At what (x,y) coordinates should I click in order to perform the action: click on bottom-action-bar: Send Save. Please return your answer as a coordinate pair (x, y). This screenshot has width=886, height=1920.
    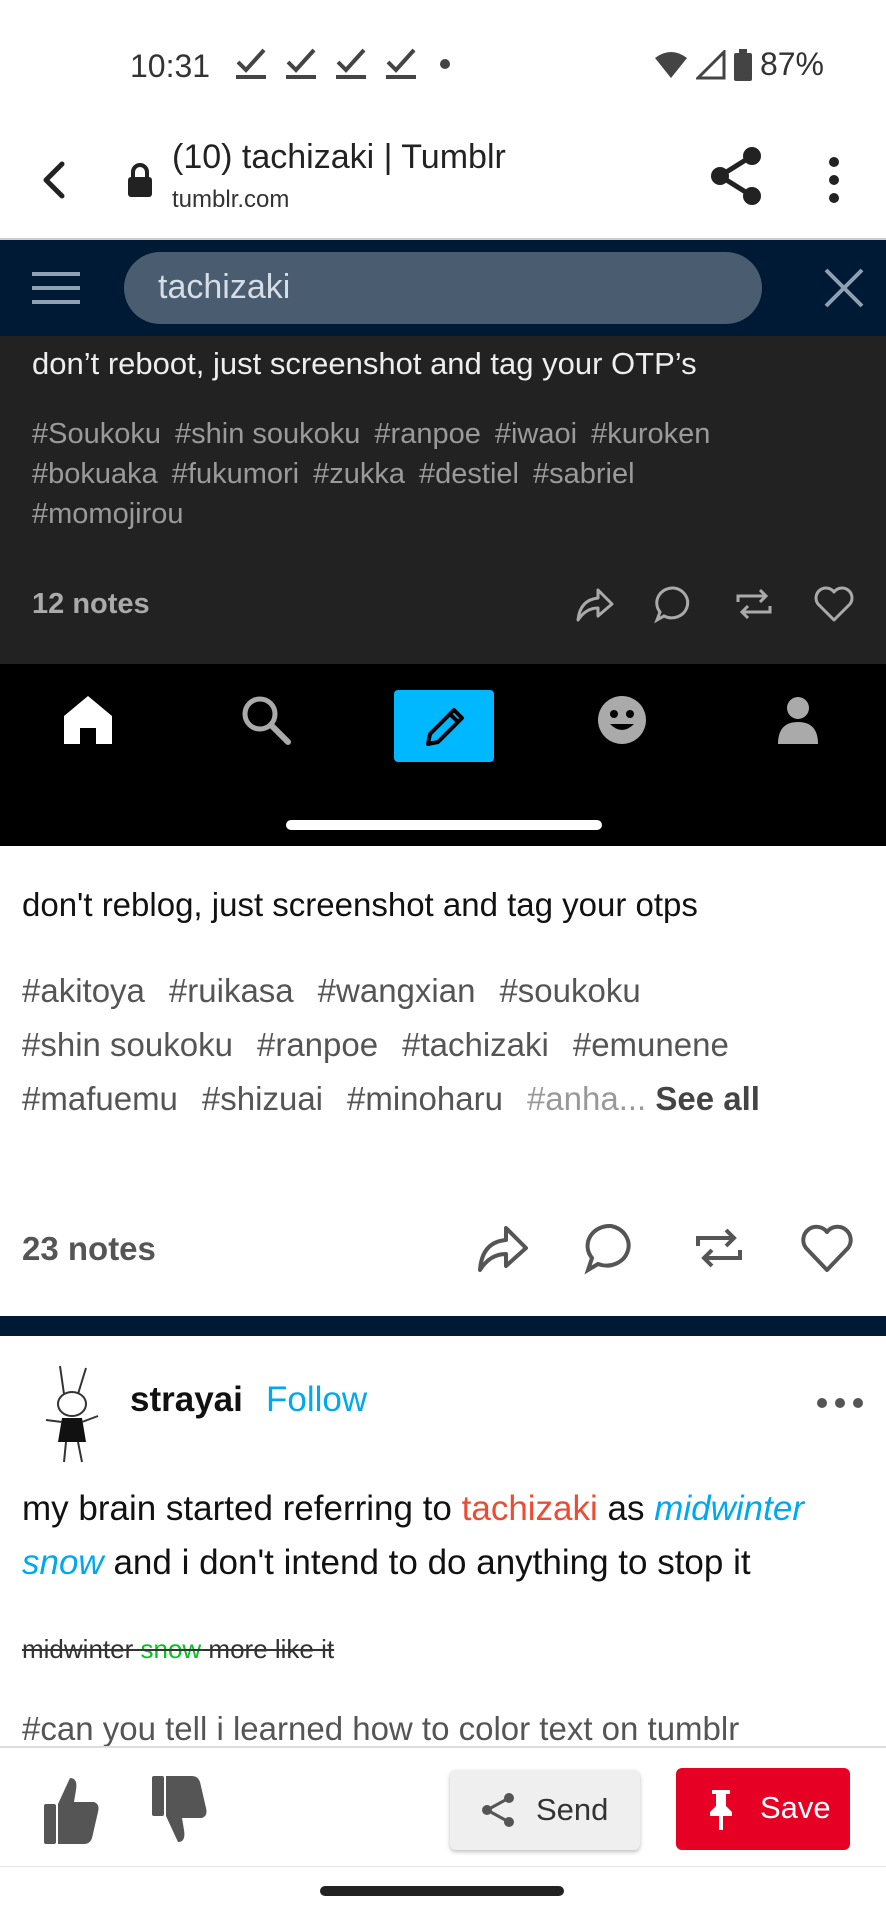
    Looking at the image, I should click on (443, 1806).